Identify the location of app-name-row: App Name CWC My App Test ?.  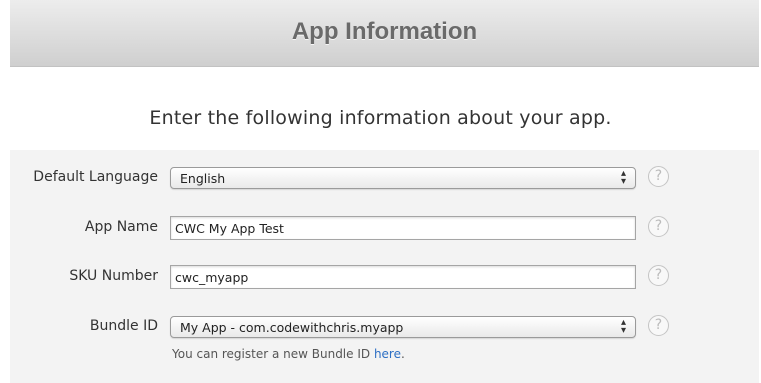
(380, 228).